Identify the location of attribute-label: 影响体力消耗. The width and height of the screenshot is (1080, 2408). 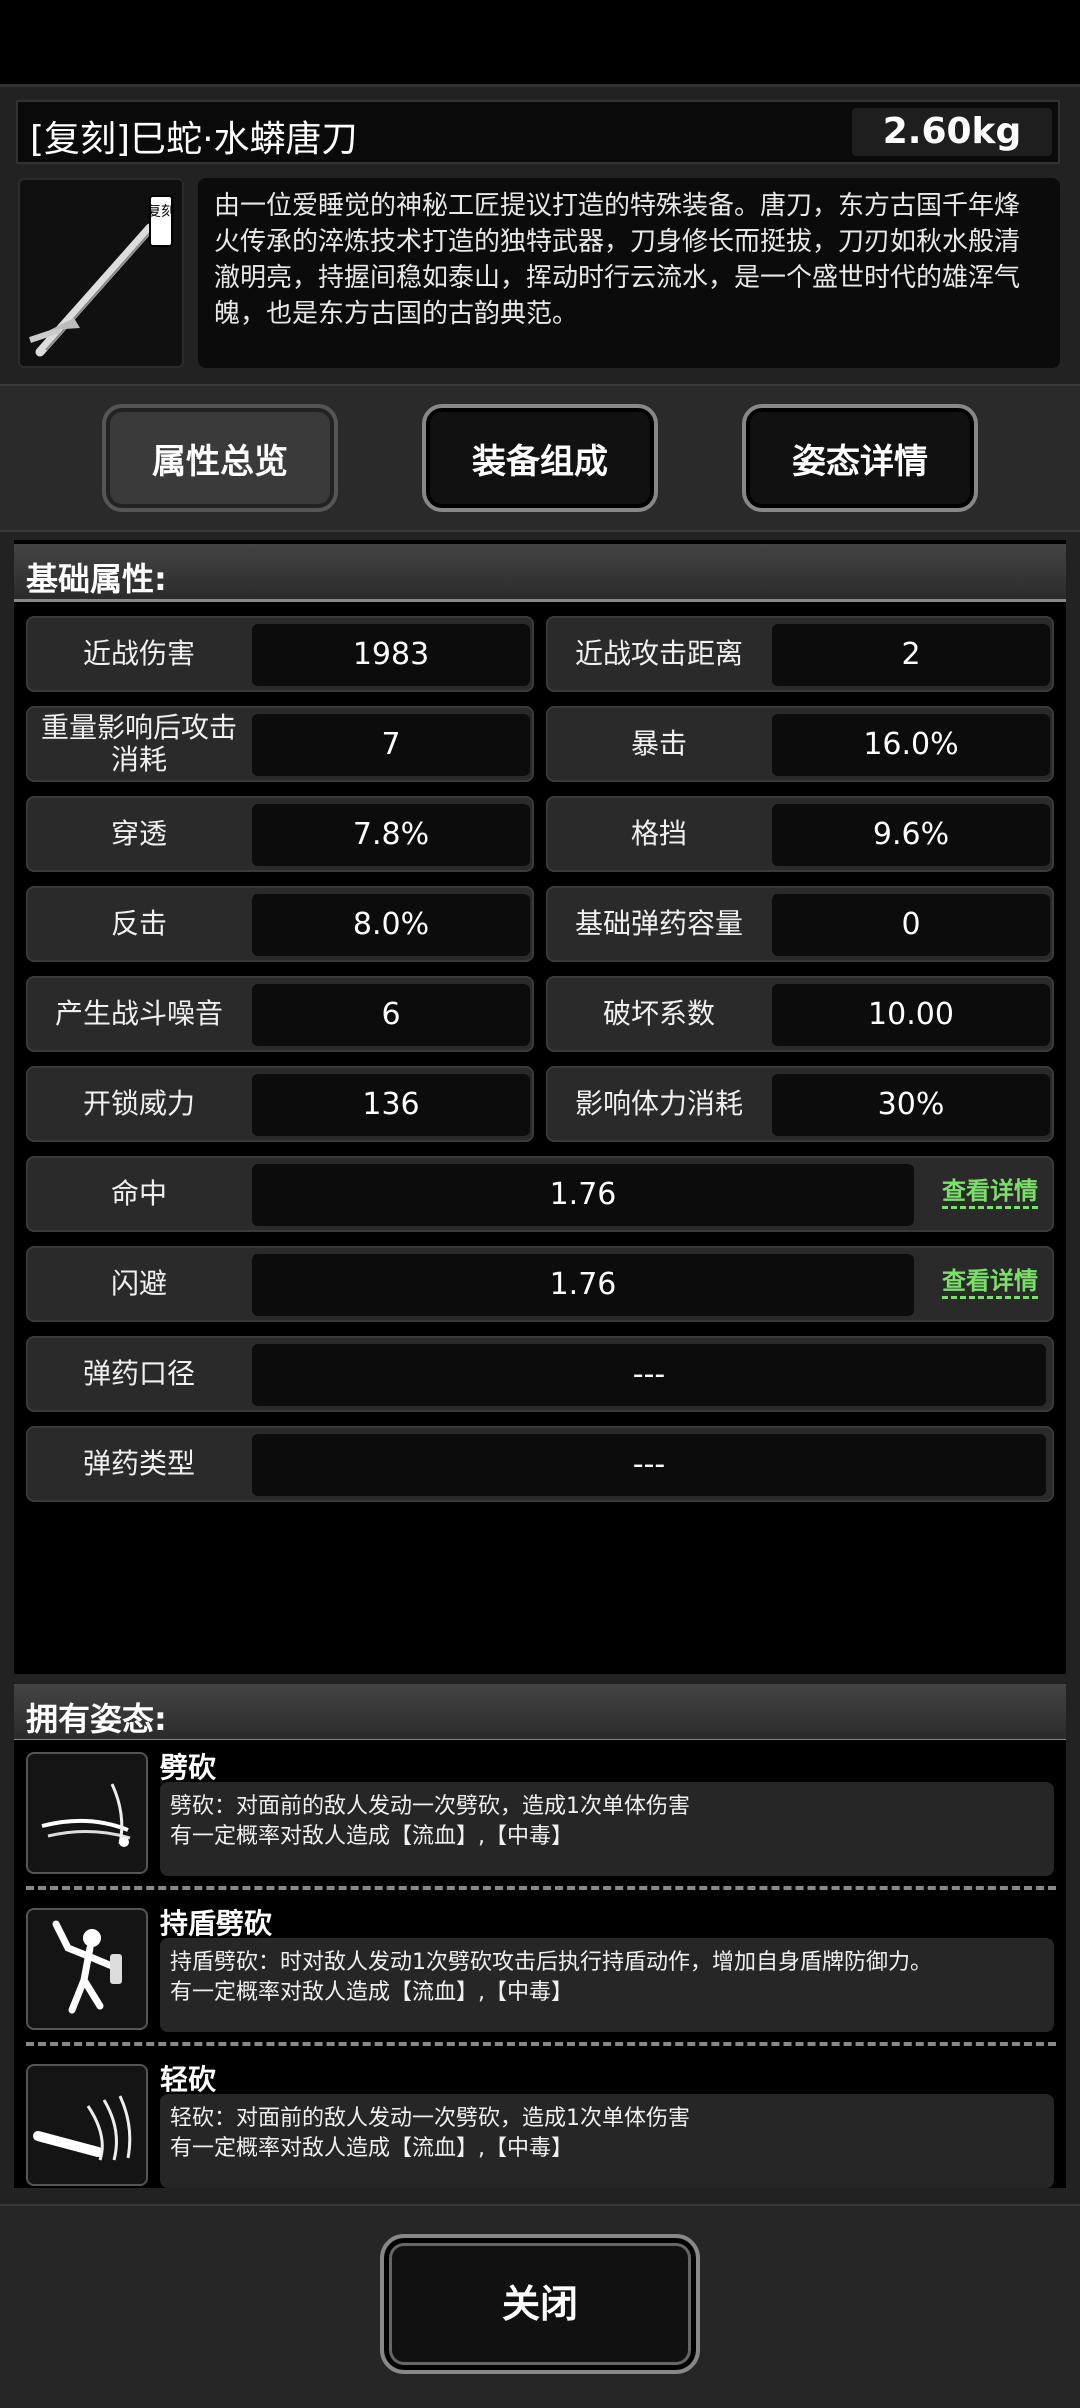
(658, 1103).